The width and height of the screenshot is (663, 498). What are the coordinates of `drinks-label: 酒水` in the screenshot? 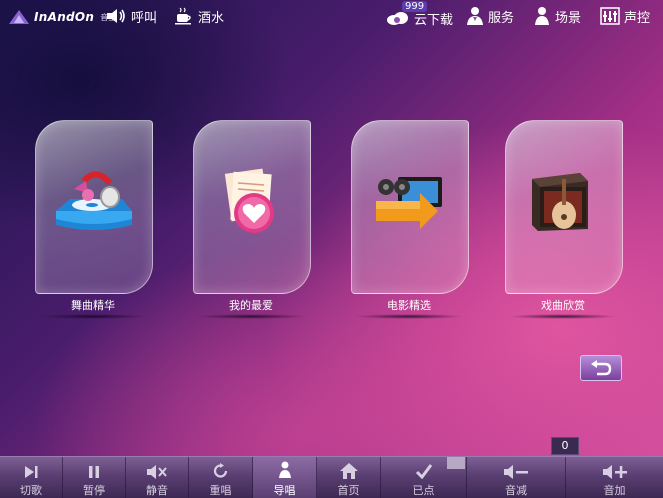 It's located at (211, 18).